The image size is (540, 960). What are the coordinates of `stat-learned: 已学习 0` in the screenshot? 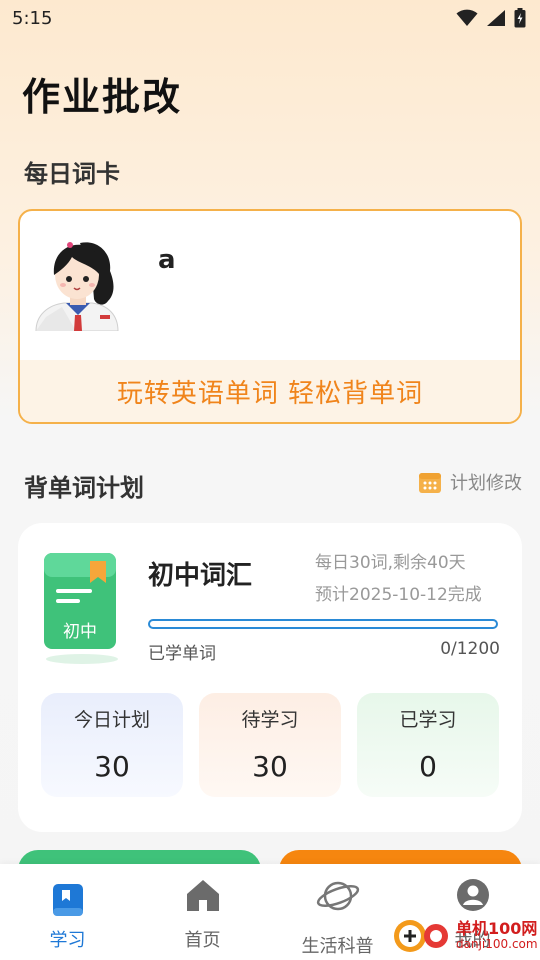 It's located at (428, 745).